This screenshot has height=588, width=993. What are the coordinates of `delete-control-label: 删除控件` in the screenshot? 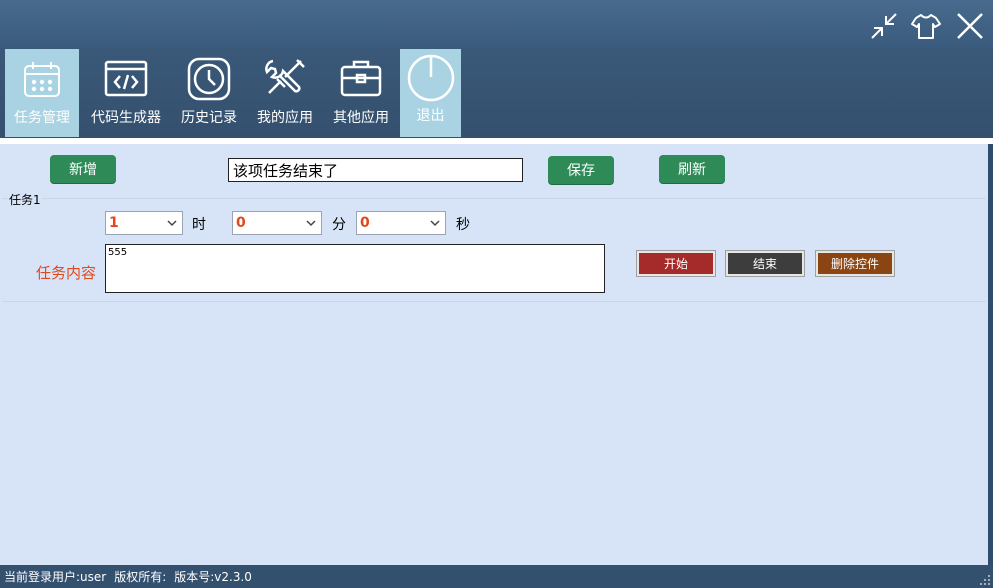 It's located at (855, 263).